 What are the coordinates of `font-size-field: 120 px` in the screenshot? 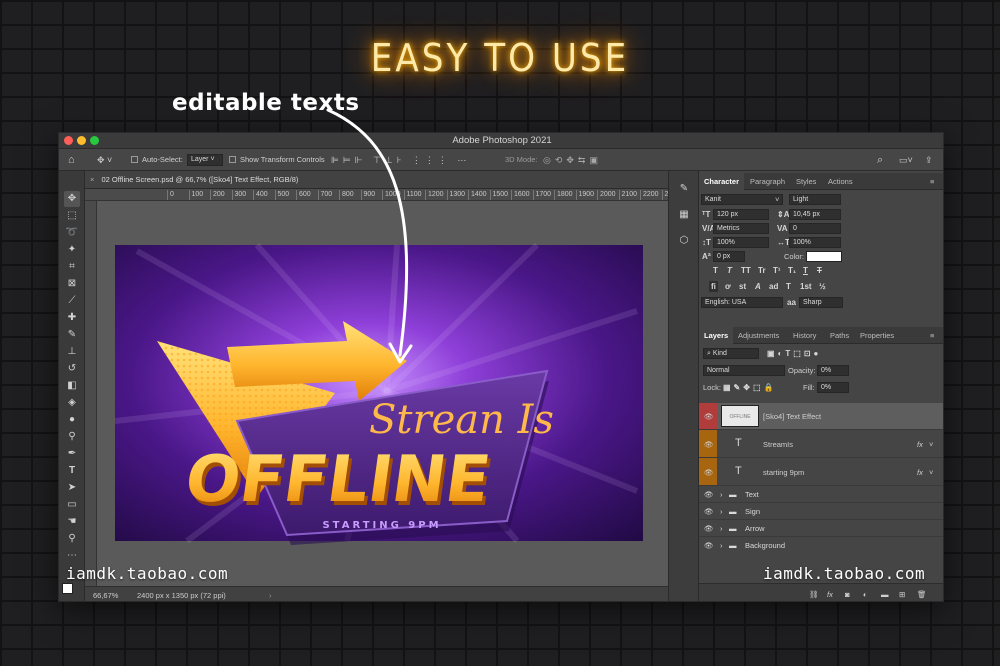 It's located at (741, 214).